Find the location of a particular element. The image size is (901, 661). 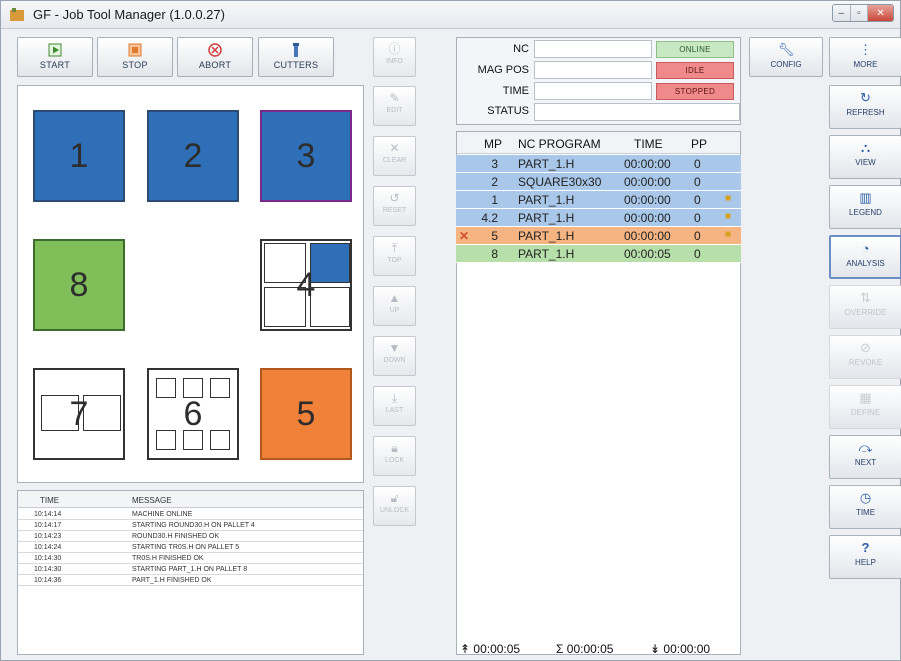

clock-icon: ◷ is located at coordinates (865, 497).